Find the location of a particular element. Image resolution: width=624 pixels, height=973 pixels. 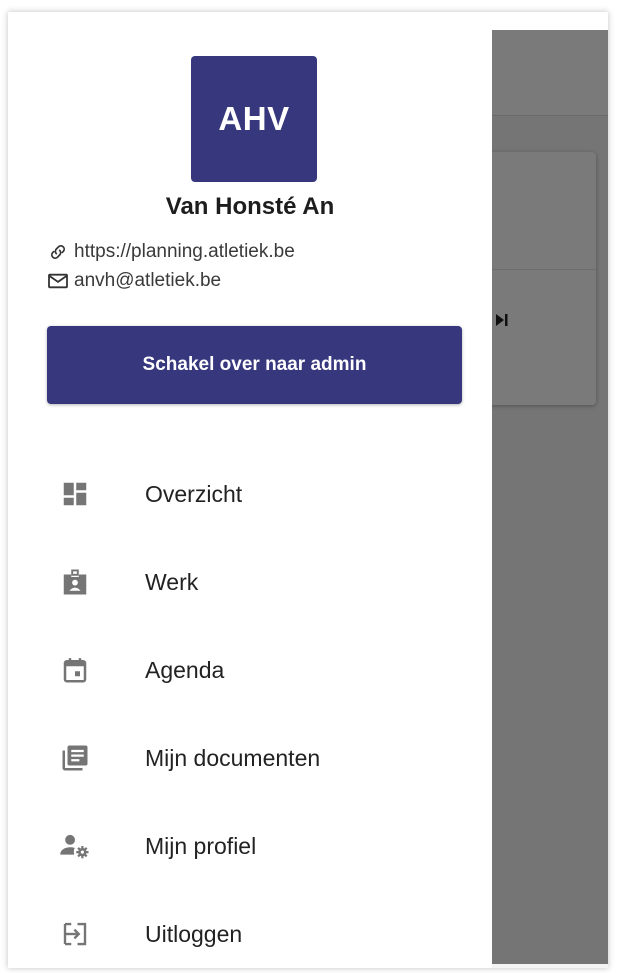

menu-item-mijn-documenten: Mijn documenten is located at coordinates (250, 758).